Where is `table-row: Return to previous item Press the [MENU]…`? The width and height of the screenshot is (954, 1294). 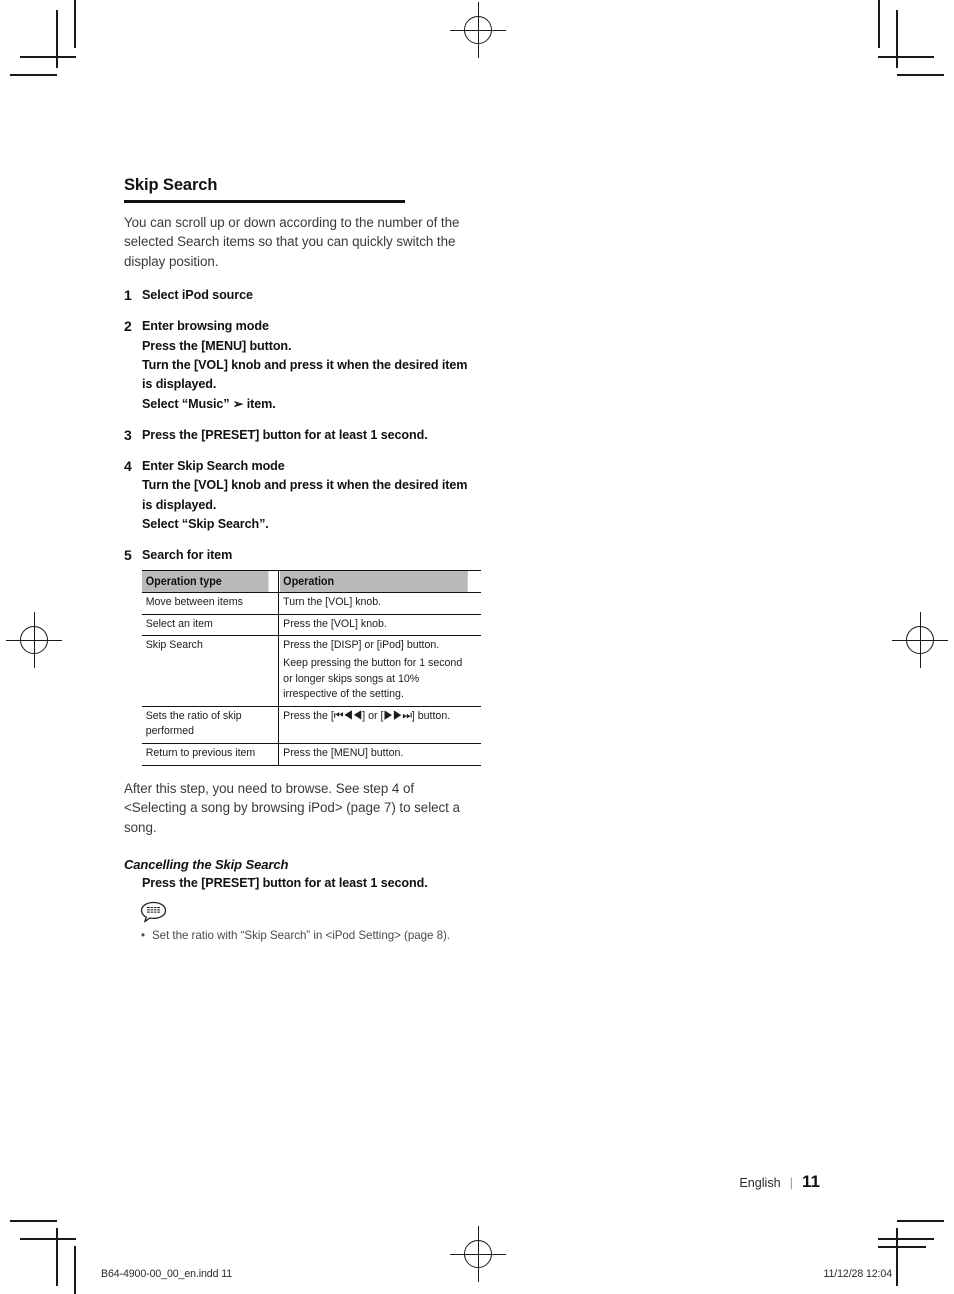 table-row: Return to previous item Press the [MENU]… is located at coordinates (311, 754).